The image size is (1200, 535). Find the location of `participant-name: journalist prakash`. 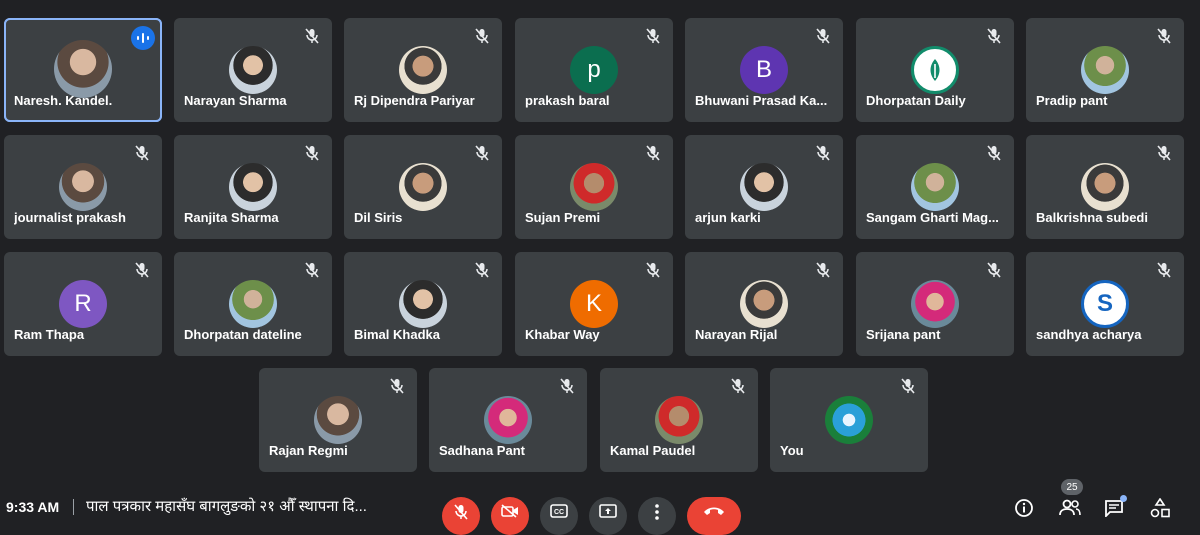

participant-name: journalist prakash is located at coordinates (70, 217).